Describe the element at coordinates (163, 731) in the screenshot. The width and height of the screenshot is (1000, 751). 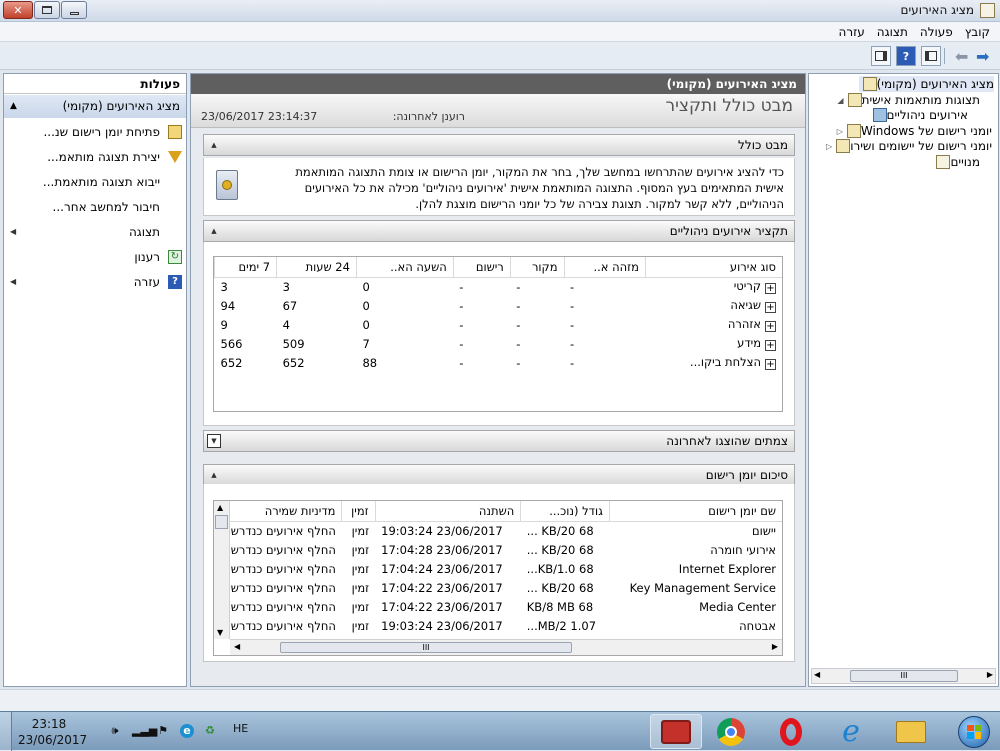
I see `action-center-flag-icon: ⚑` at that location.